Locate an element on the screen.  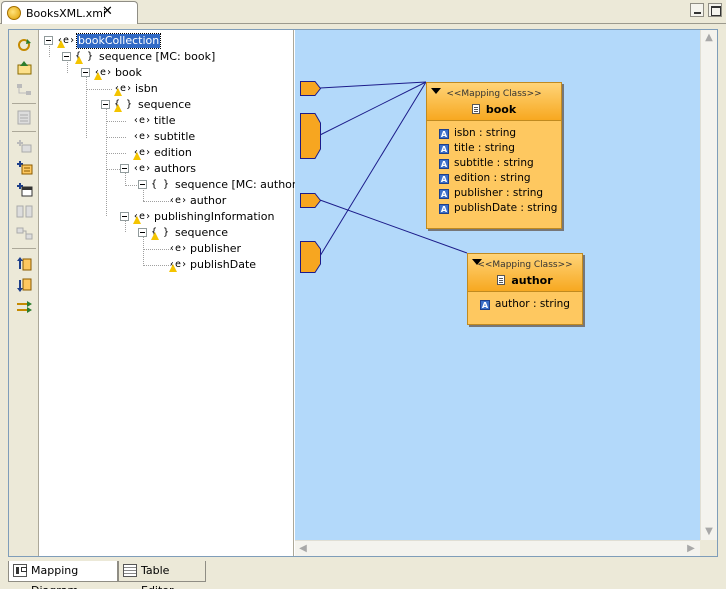
class-name: book is located at coordinates (494, 109).